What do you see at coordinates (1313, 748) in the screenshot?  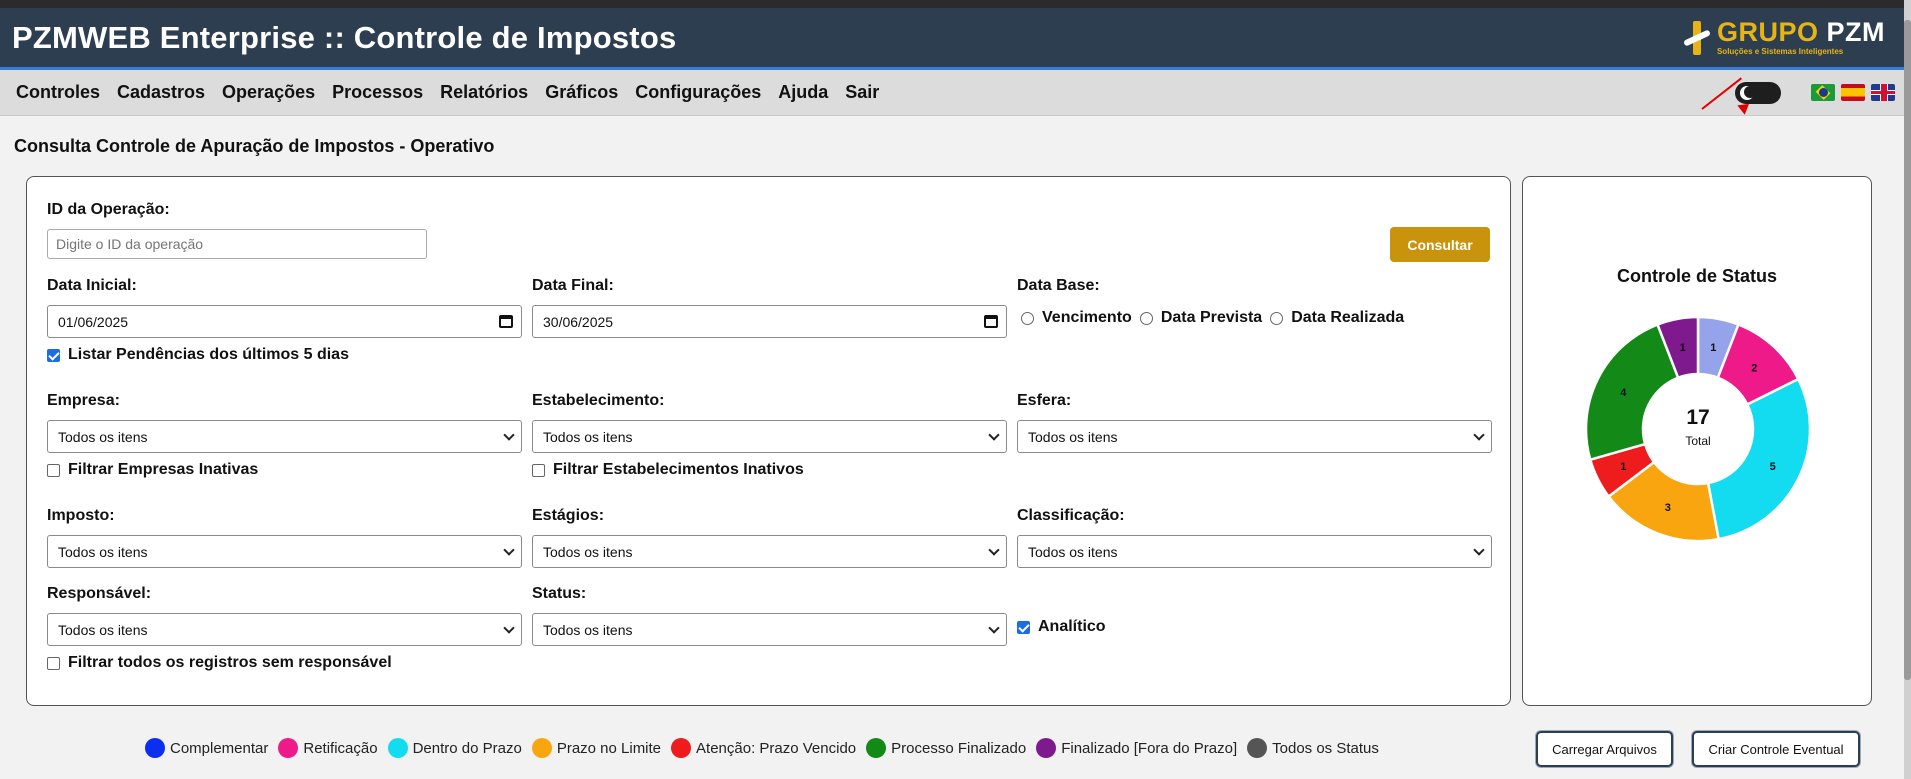 I see `legend-item-7: Todos os Status` at bounding box center [1313, 748].